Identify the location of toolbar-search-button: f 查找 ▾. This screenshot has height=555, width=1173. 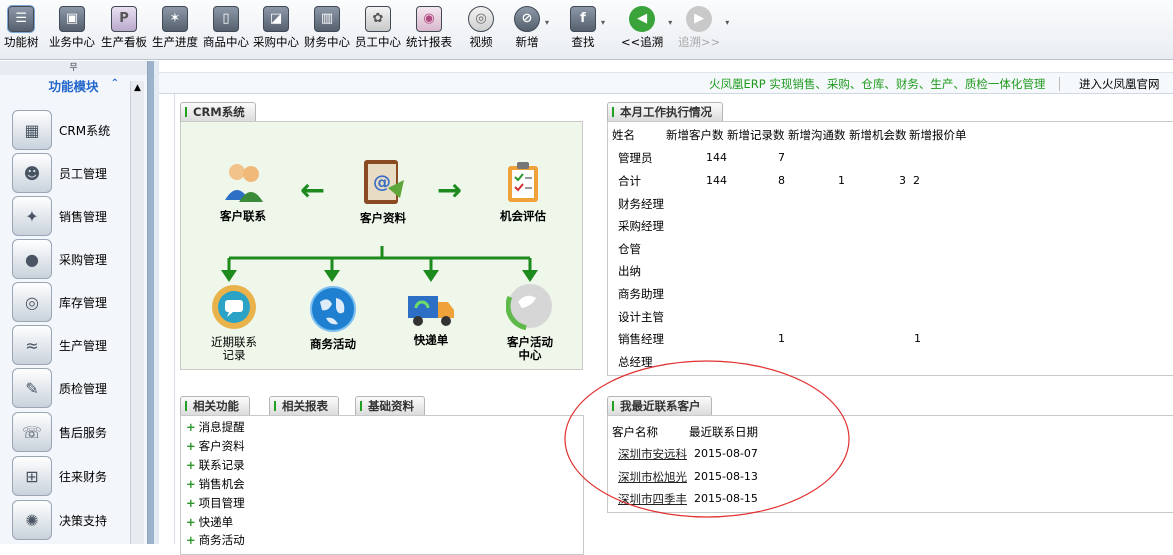
(587, 28).